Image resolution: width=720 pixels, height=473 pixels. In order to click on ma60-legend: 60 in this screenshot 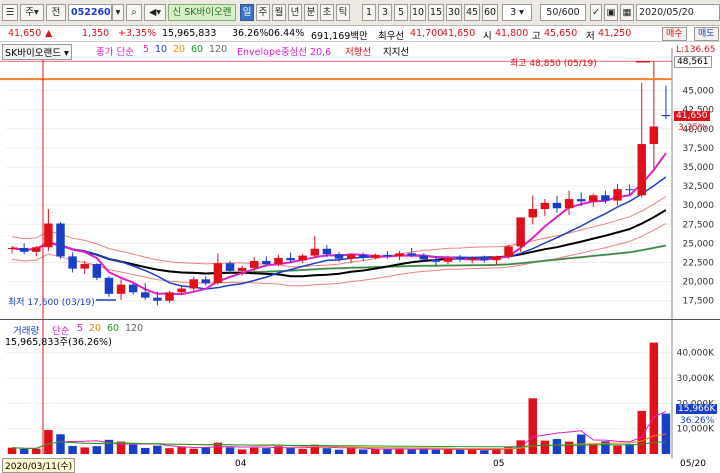, I will do `click(197, 49)`.